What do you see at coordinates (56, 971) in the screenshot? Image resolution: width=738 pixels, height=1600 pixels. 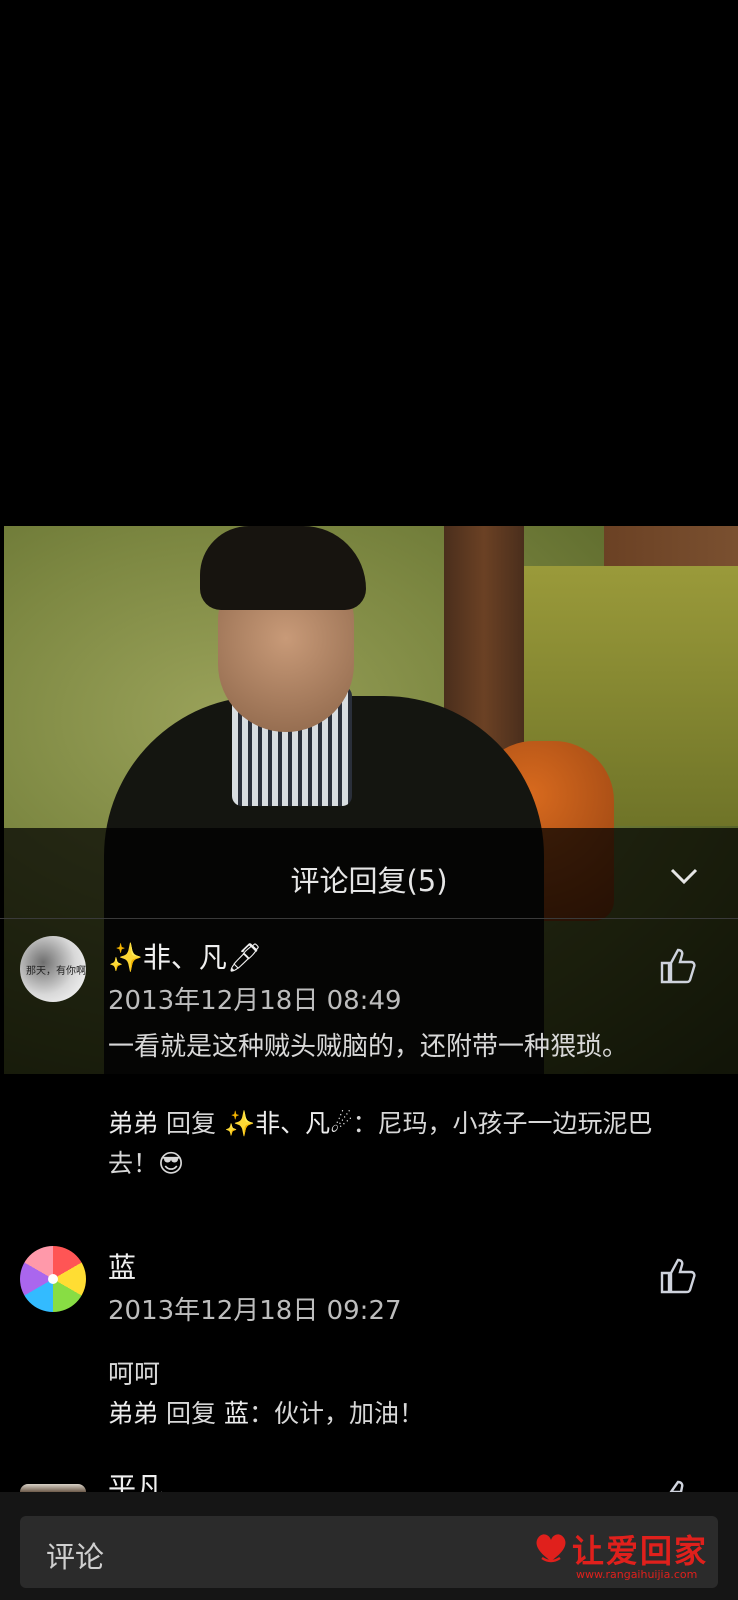 I see `avatar-caption: 那天，有你啊` at bounding box center [56, 971].